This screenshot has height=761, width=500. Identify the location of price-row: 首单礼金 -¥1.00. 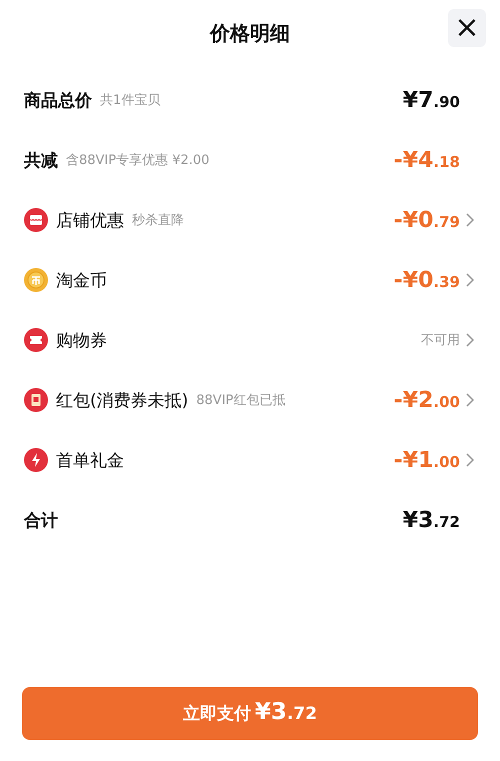
(250, 460).